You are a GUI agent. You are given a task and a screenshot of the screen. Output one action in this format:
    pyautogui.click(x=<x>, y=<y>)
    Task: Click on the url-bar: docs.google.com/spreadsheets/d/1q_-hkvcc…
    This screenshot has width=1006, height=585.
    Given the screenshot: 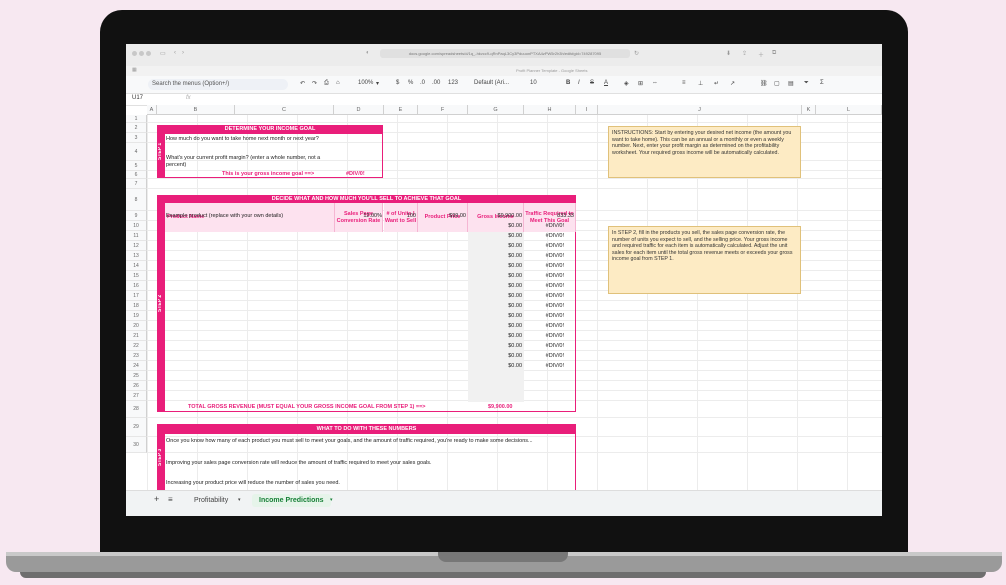 What is the action you would take?
    pyautogui.click(x=505, y=53)
    